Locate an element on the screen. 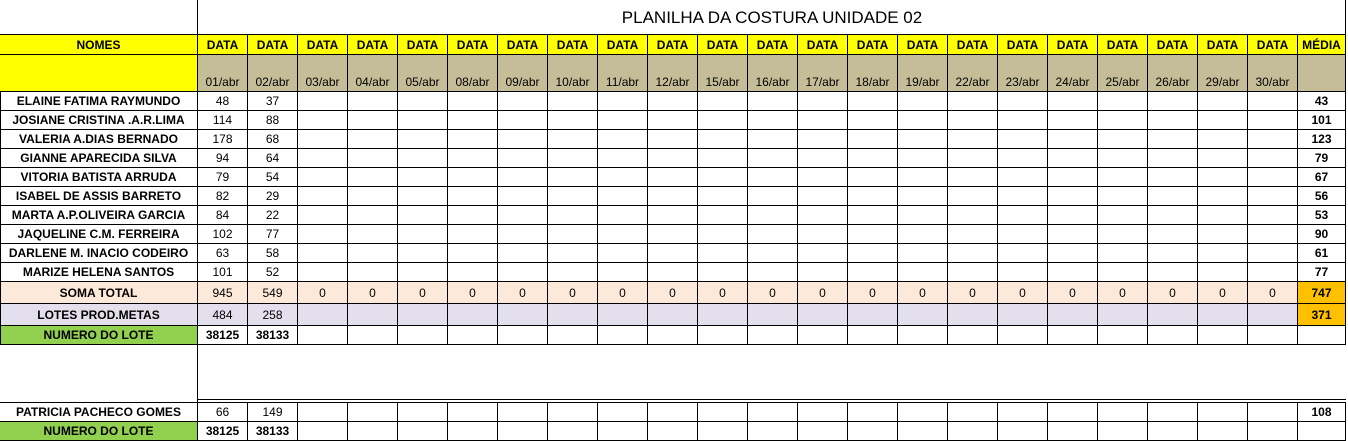 The width and height of the screenshot is (1348, 441). average-cell: 123 is located at coordinates (1322, 139).